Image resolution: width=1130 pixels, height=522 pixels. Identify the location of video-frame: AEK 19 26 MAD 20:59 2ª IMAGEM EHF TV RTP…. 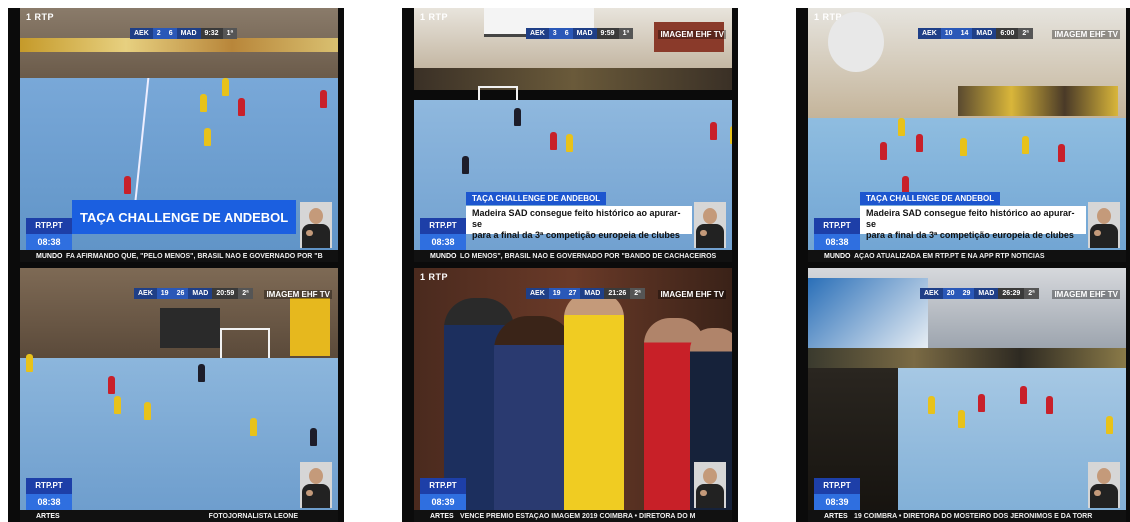
(179, 395).